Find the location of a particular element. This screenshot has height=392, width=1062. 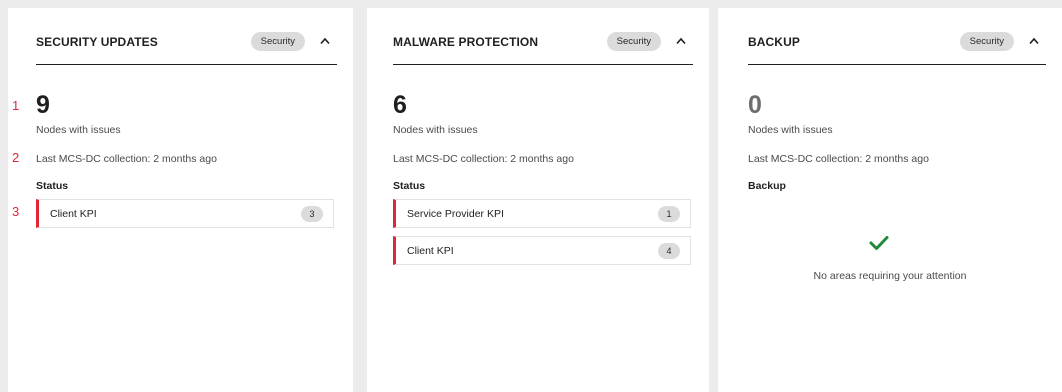

status-item-count: 1 is located at coordinates (669, 214).